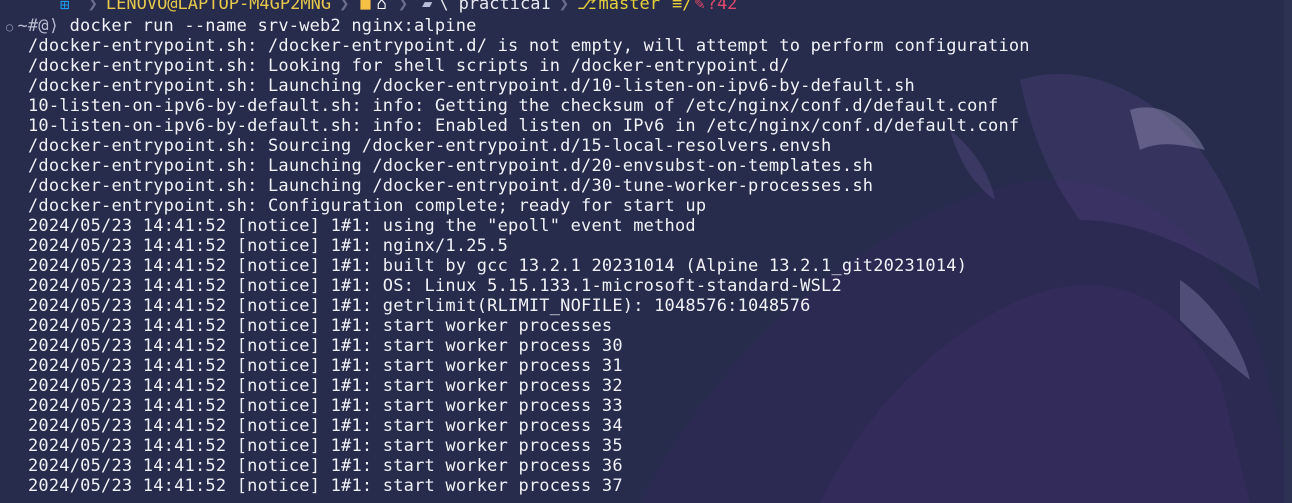 The width and height of the screenshot is (1292, 503). I want to click on prompt-ring-icon: ○, so click(10, 27).